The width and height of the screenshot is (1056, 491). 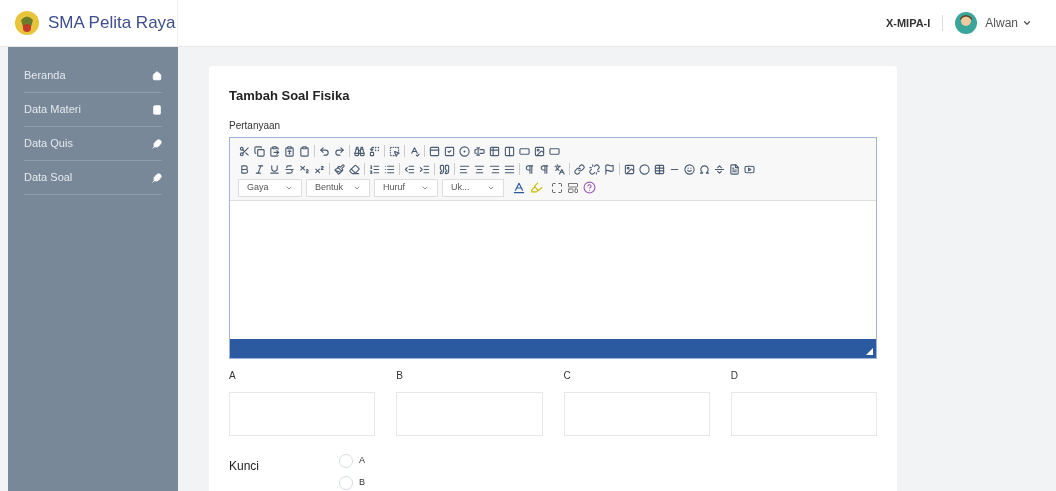 What do you see at coordinates (244, 169) in the screenshot?
I see `bold-icon` at bounding box center [244, 169].